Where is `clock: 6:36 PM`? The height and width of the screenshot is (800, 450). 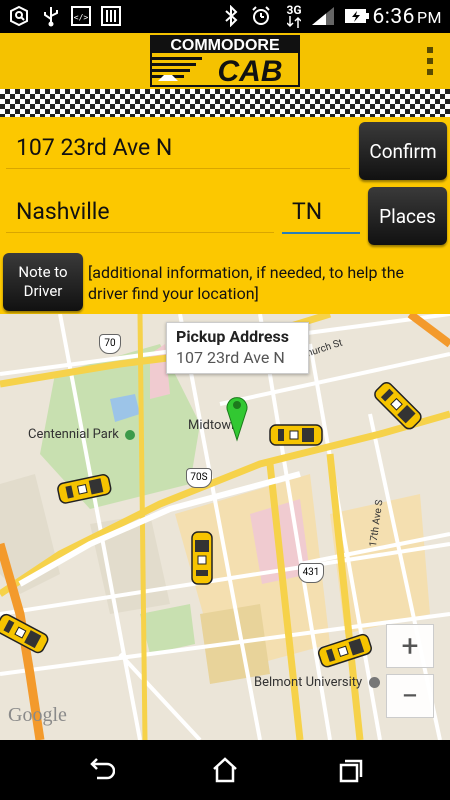
clock: 6:36 PM is located at coordinates (407, 17).